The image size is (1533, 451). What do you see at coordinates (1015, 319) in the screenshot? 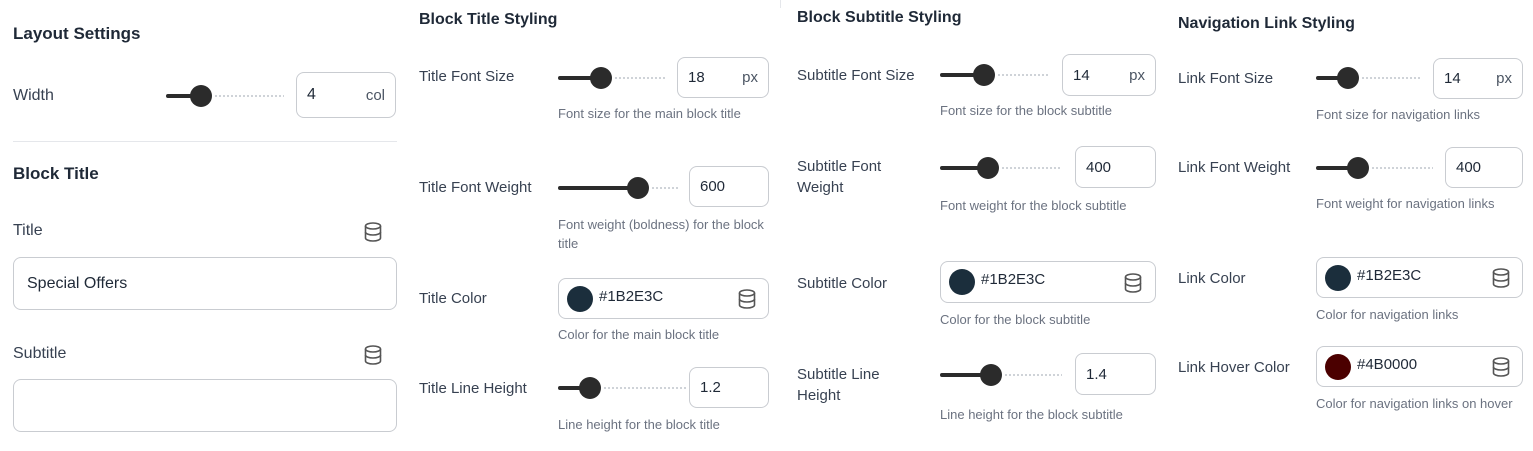
I see `subtitle-color-help: Color for the block subtitle` at bounding box center [1015, 319].